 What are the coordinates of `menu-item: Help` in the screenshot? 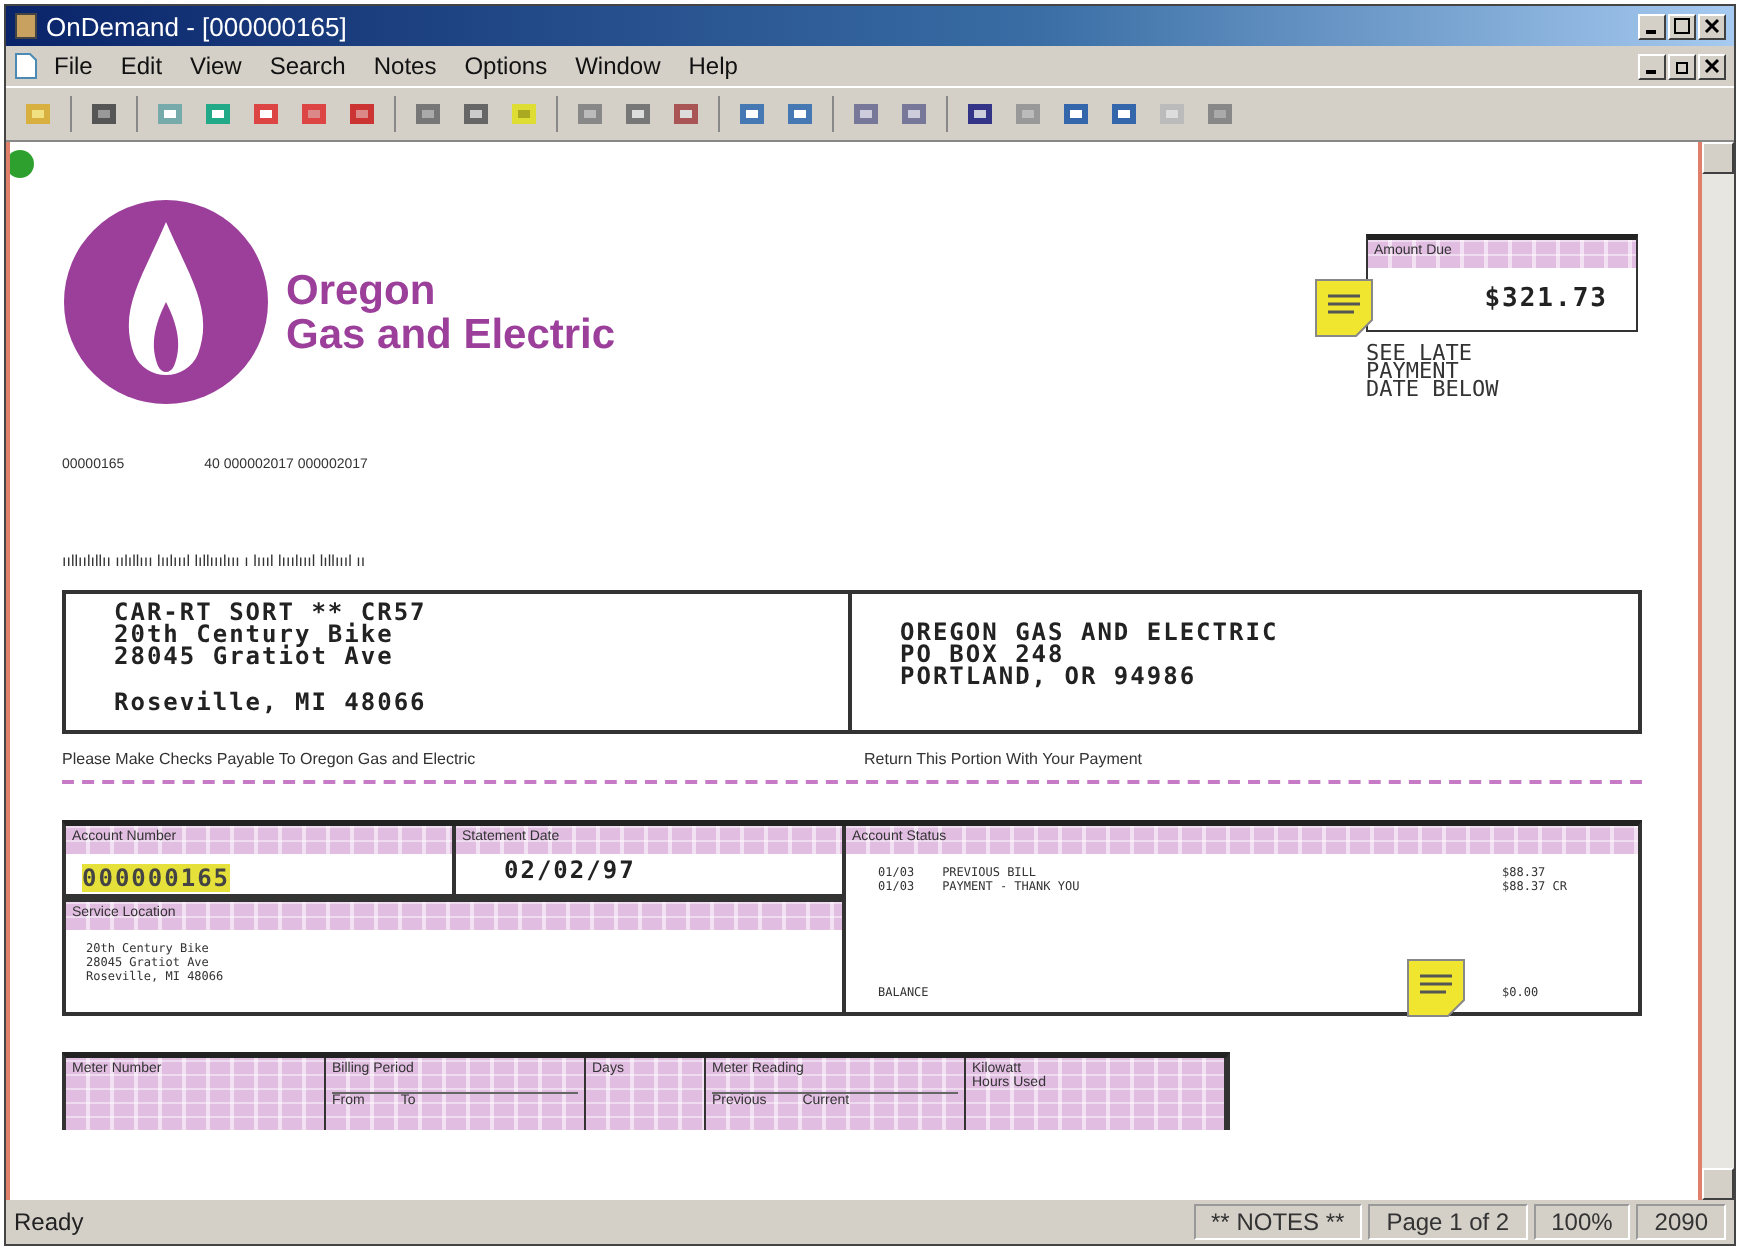 It's located at (713, 66).